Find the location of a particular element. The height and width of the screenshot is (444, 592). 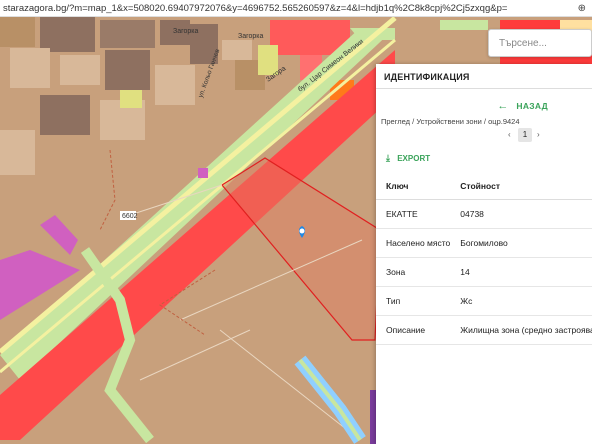

row-value: Жс is located at coordinates (521, 301).